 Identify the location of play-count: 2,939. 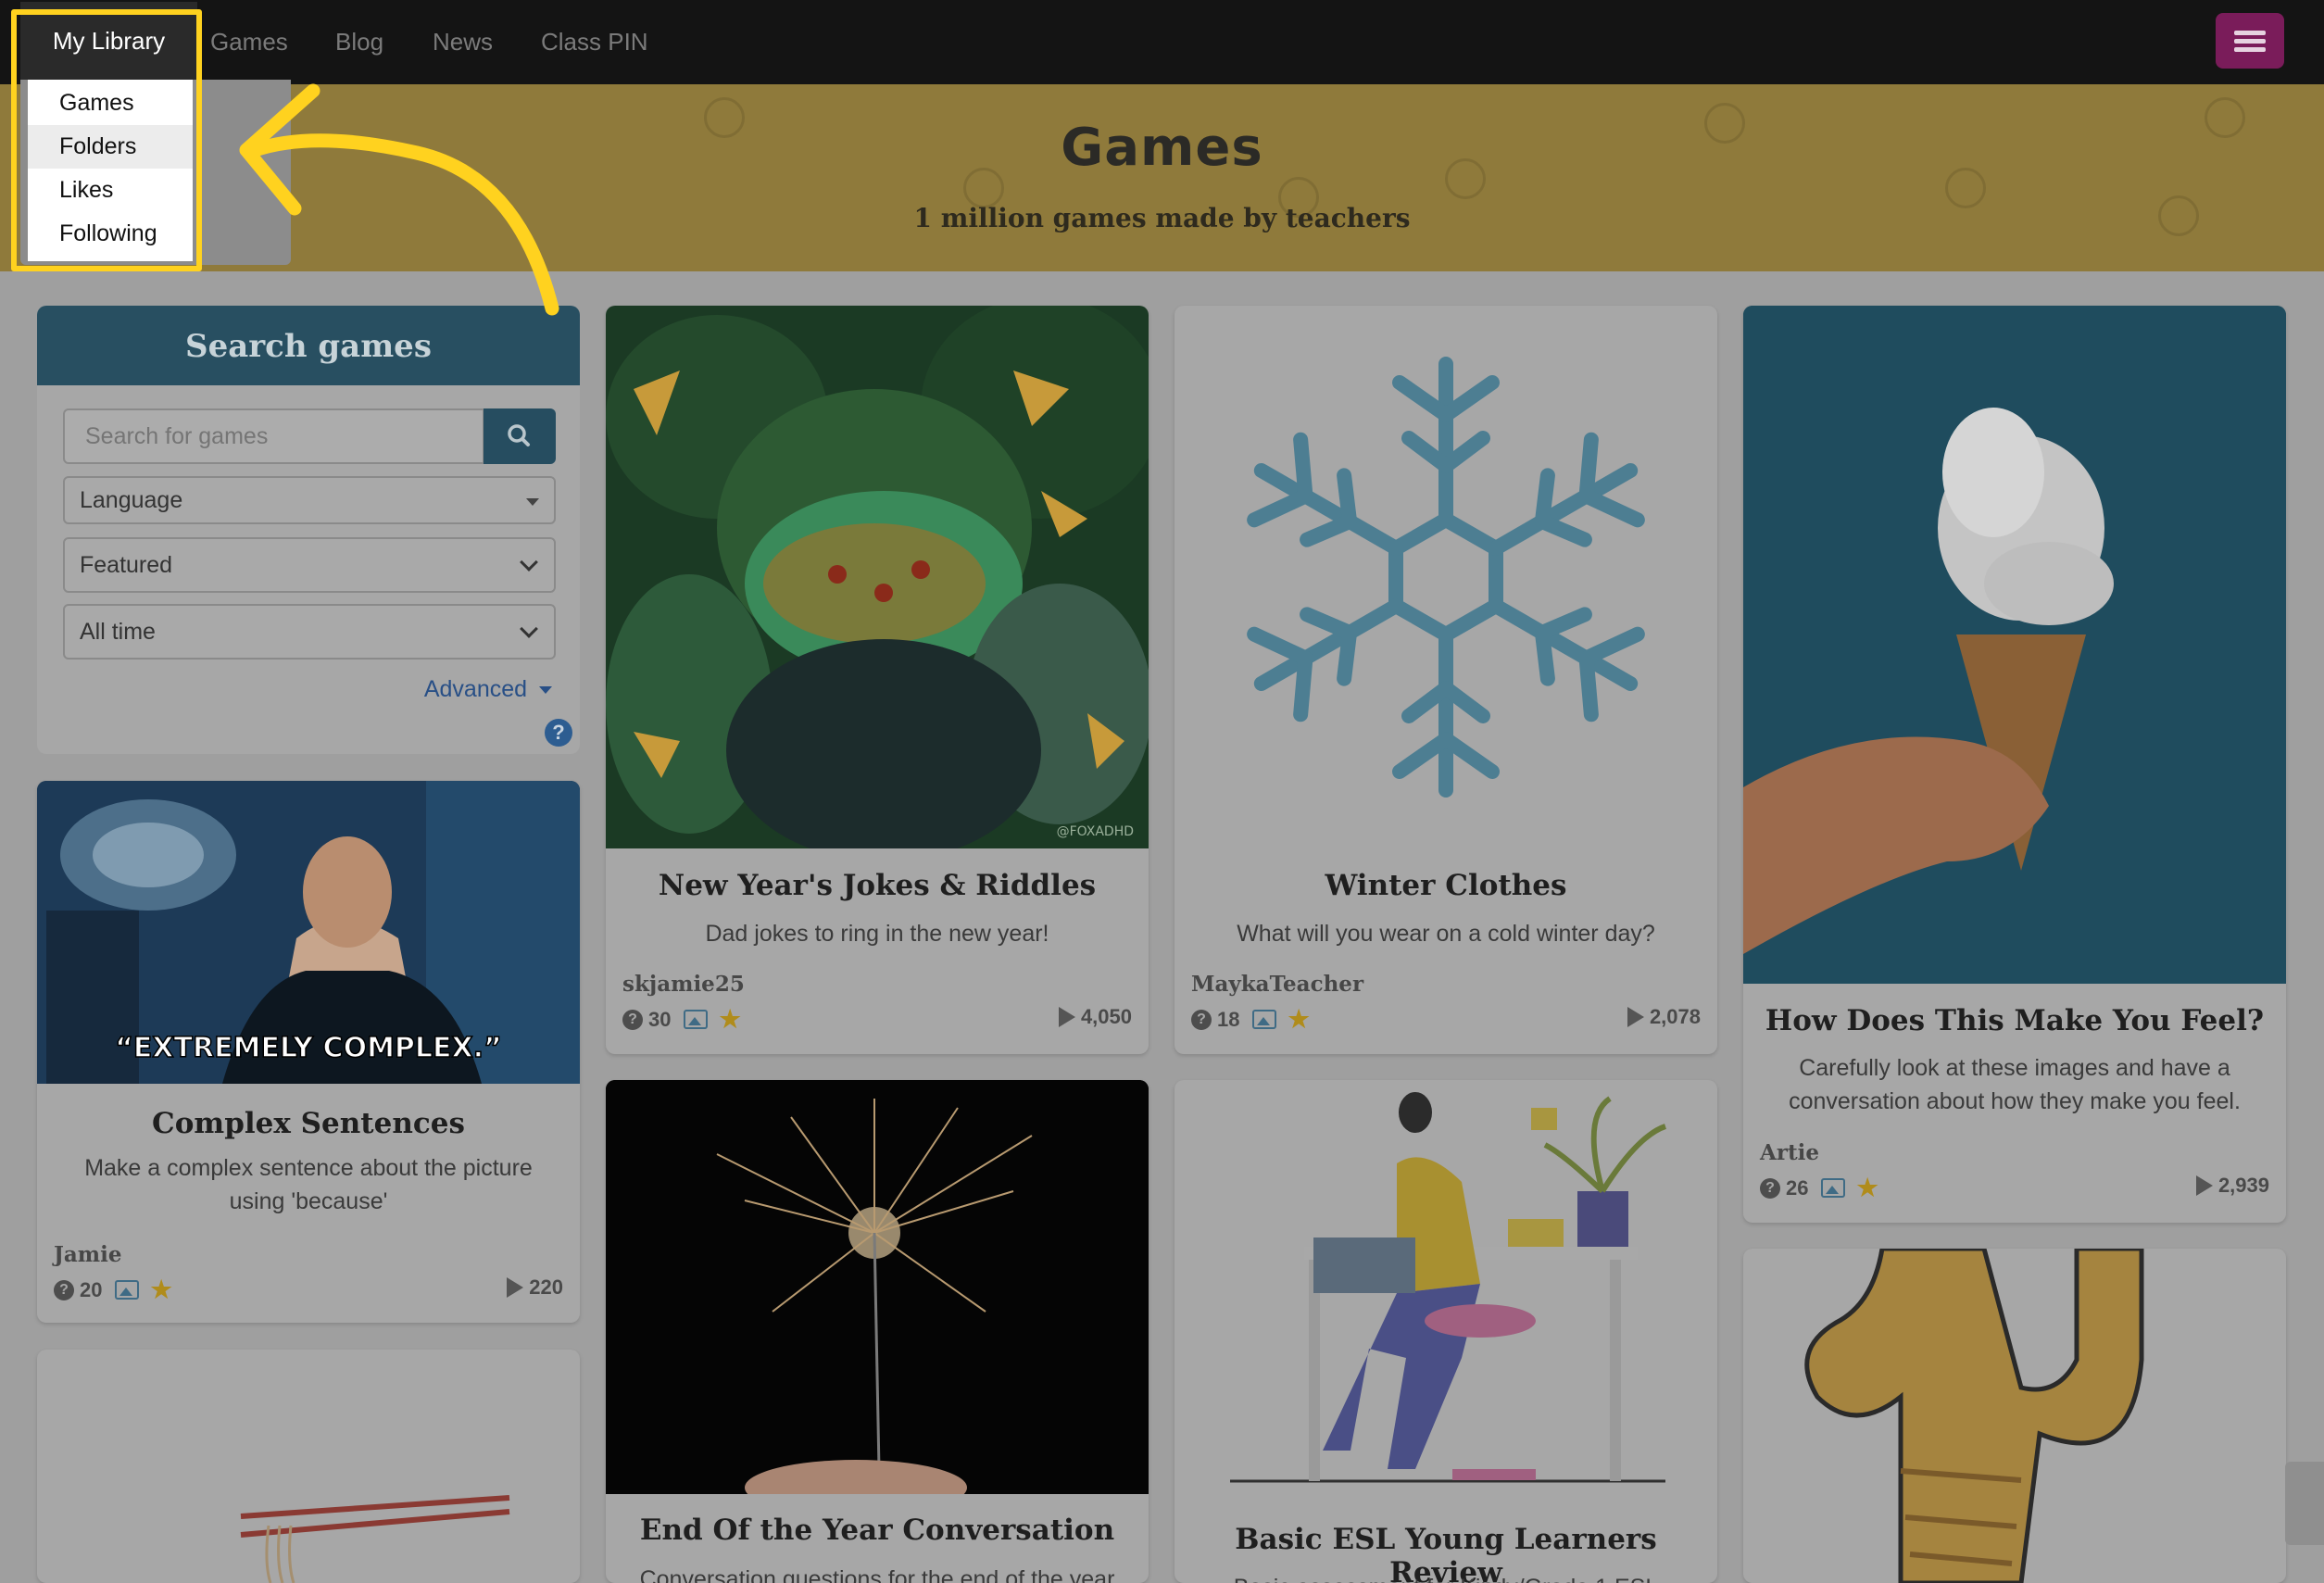
(2243, 1186).